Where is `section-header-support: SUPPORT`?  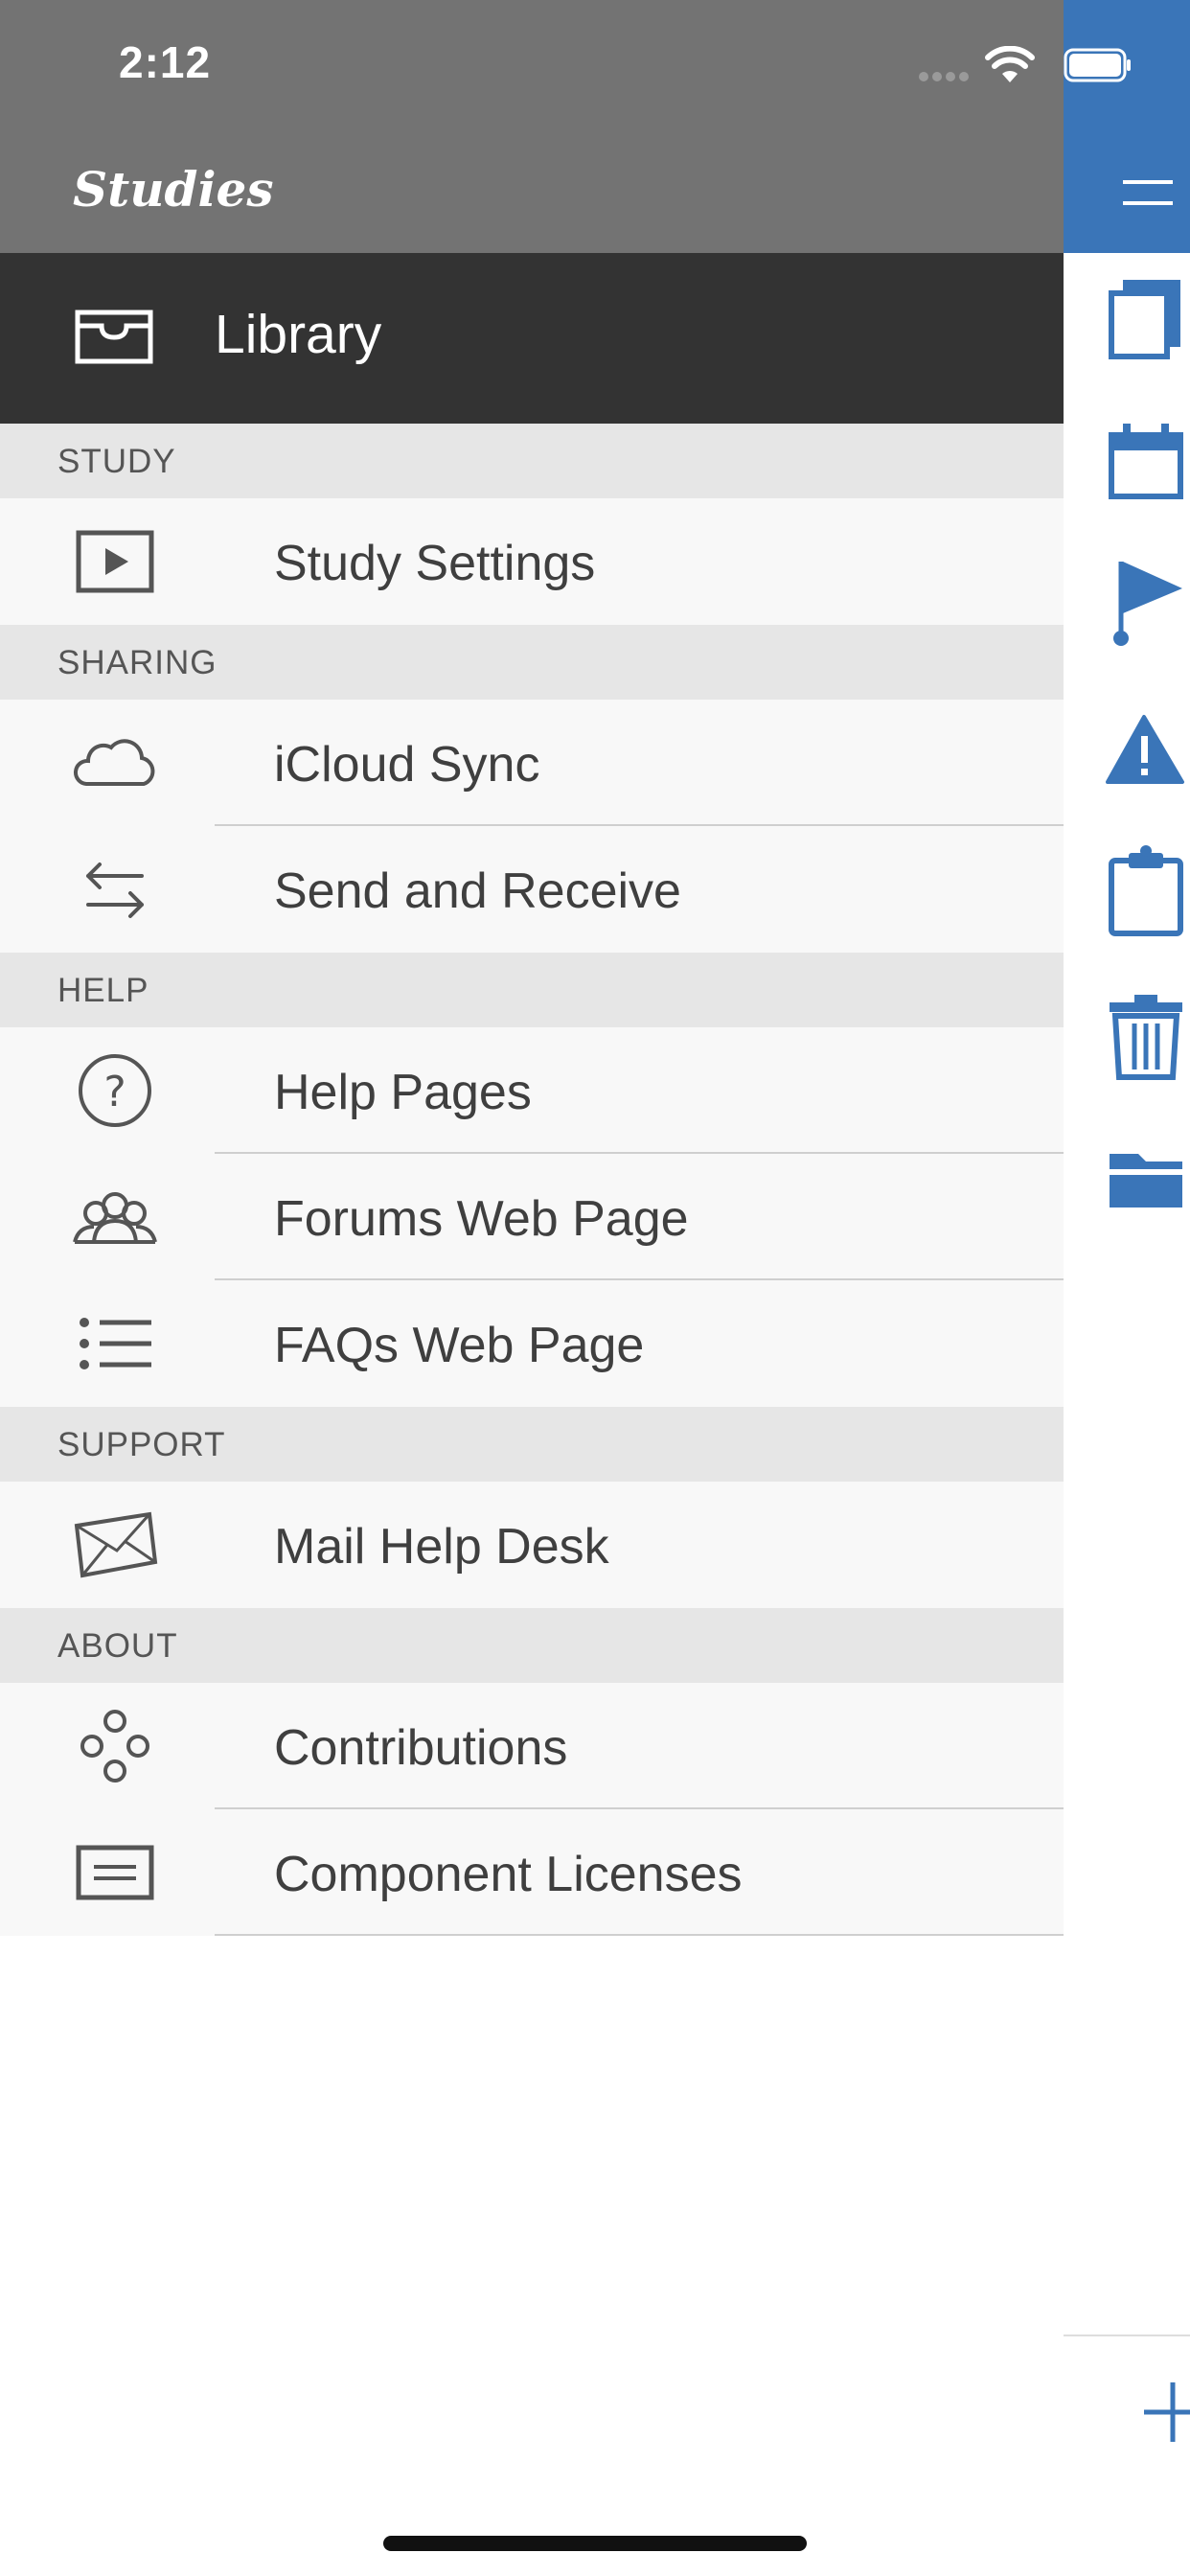
section-header-support: SUPPORT is located at coordinates (532, 1444).